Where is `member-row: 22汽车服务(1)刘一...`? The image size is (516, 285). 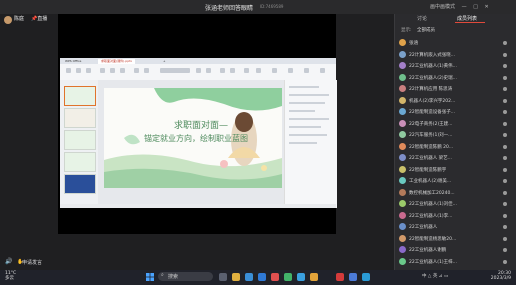
member-row: 22汽车服务(1)刘一... is located at coordinates (457, 135).